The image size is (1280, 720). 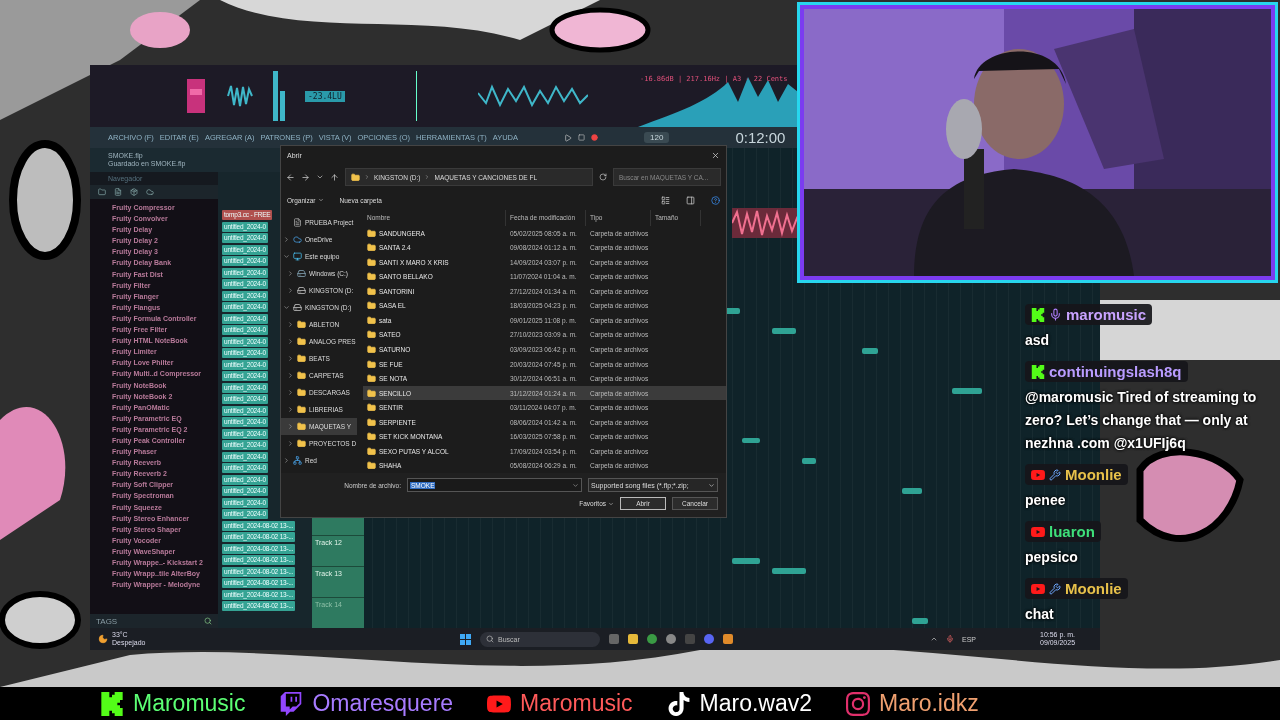 I want to click on chat-message: pepsico, so click(x=1051, y=557).